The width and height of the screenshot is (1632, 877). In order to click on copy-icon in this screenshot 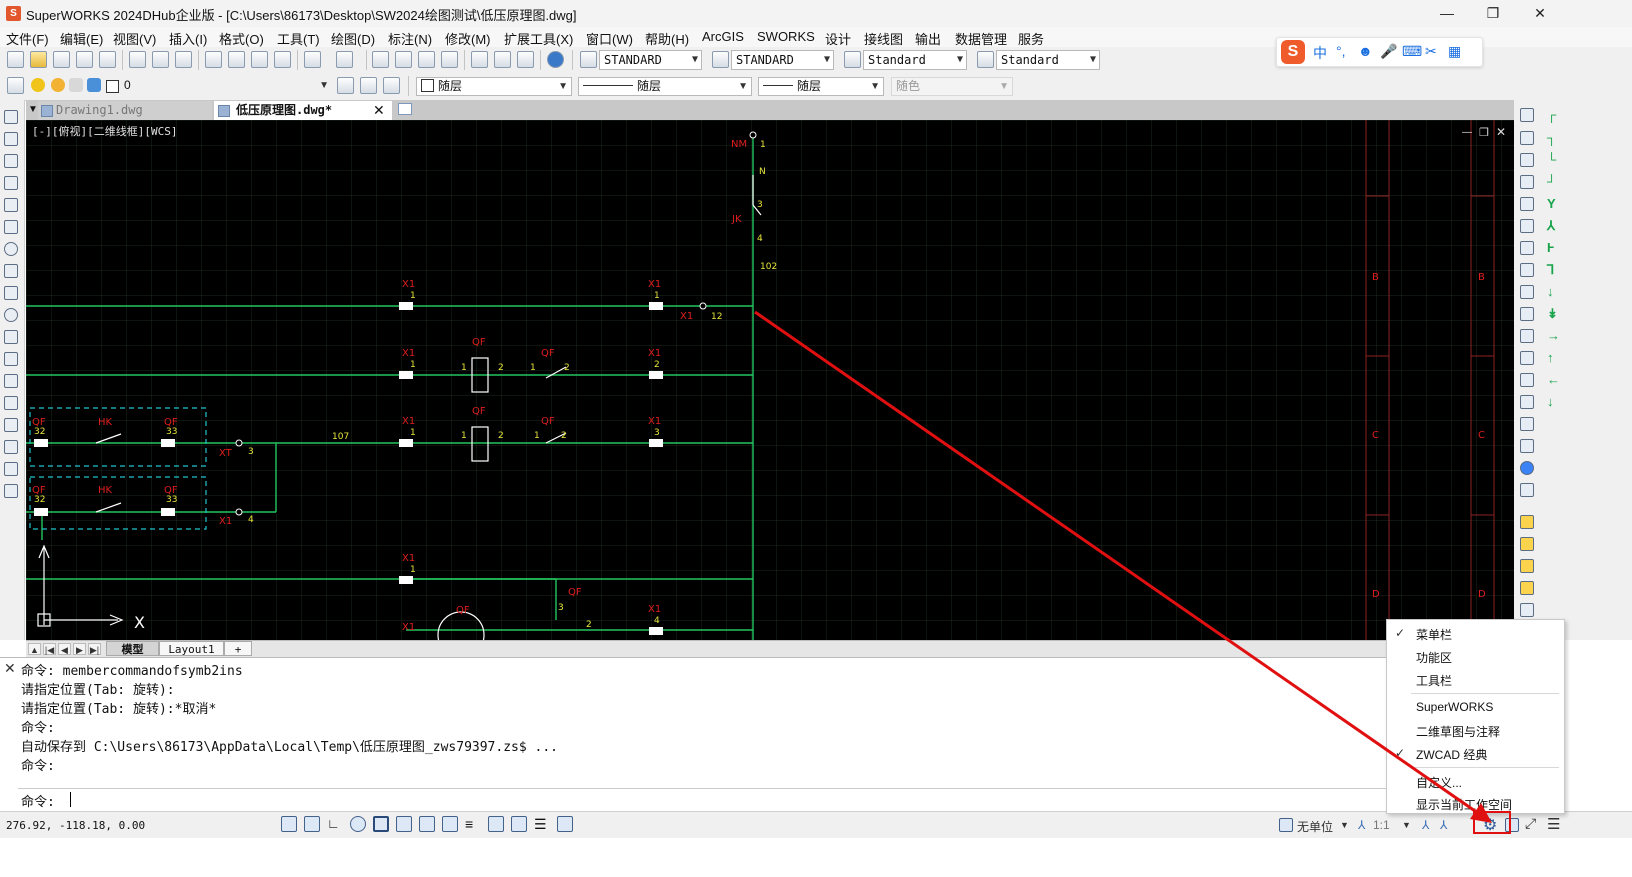, I will do `click(236, 59)`.